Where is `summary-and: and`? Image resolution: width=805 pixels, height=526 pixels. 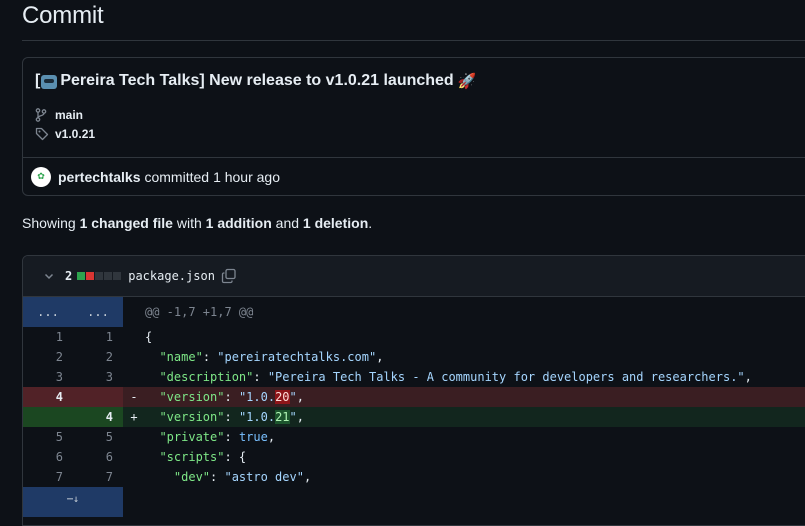
summary-and: and is located at coordinates (287, 223).